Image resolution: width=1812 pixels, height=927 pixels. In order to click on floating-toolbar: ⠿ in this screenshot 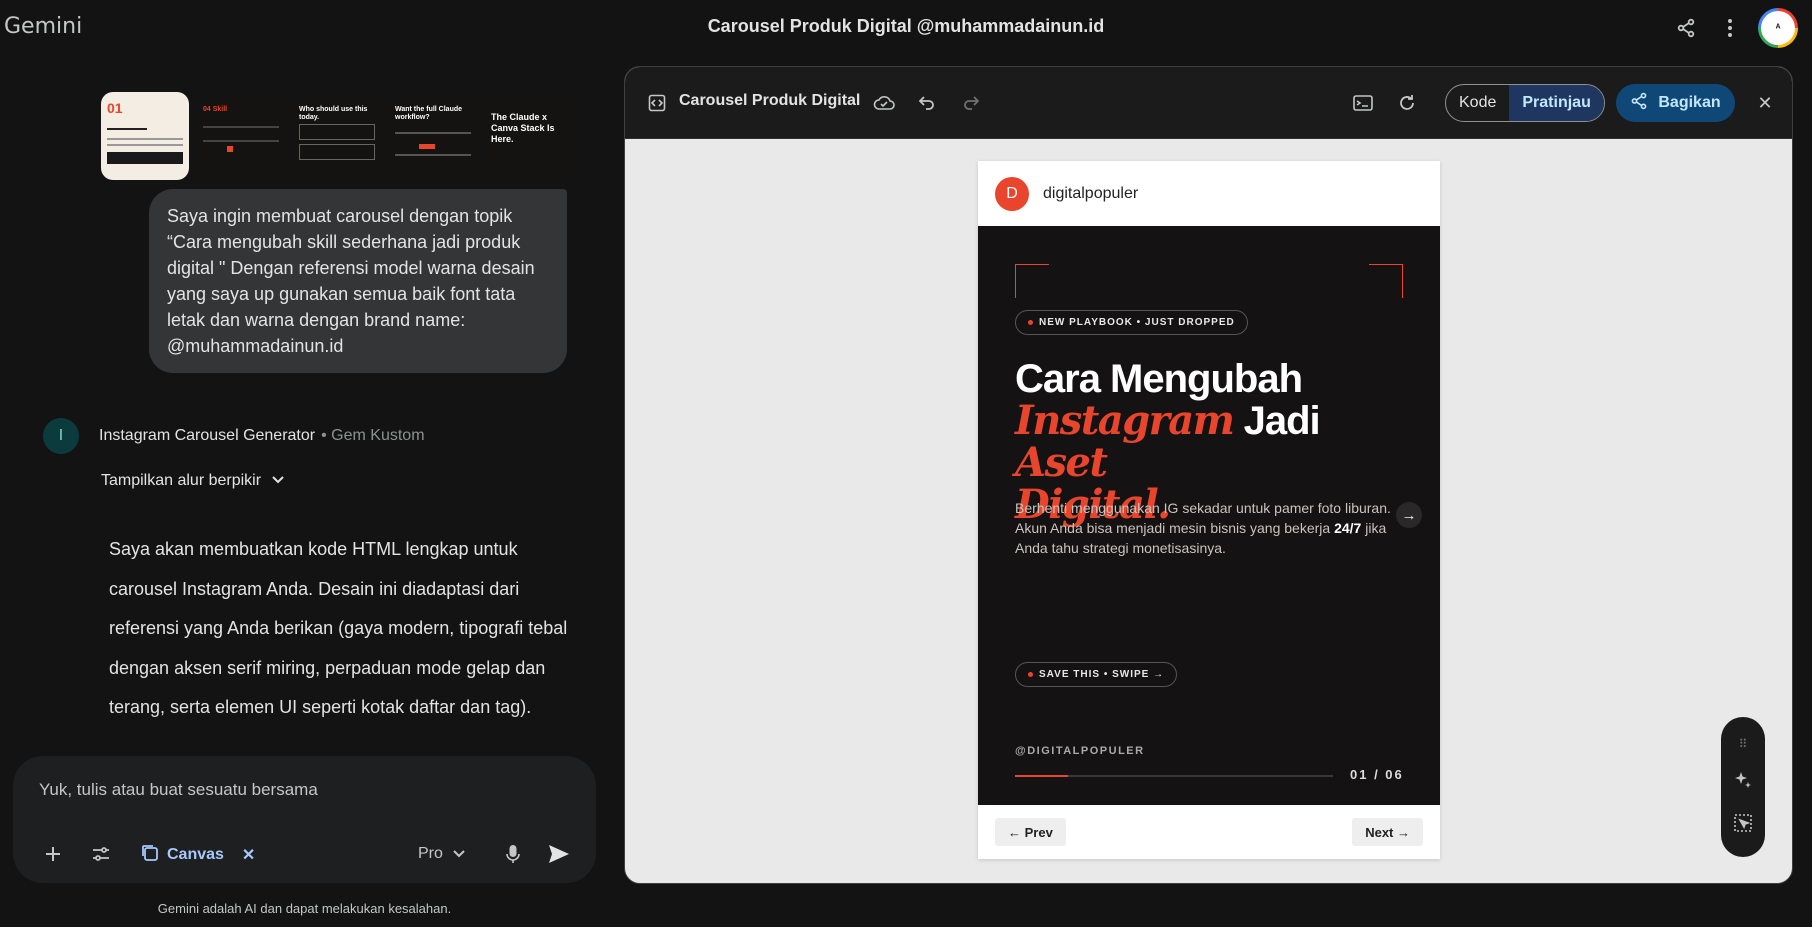, I will do `click(1743, 787)`.